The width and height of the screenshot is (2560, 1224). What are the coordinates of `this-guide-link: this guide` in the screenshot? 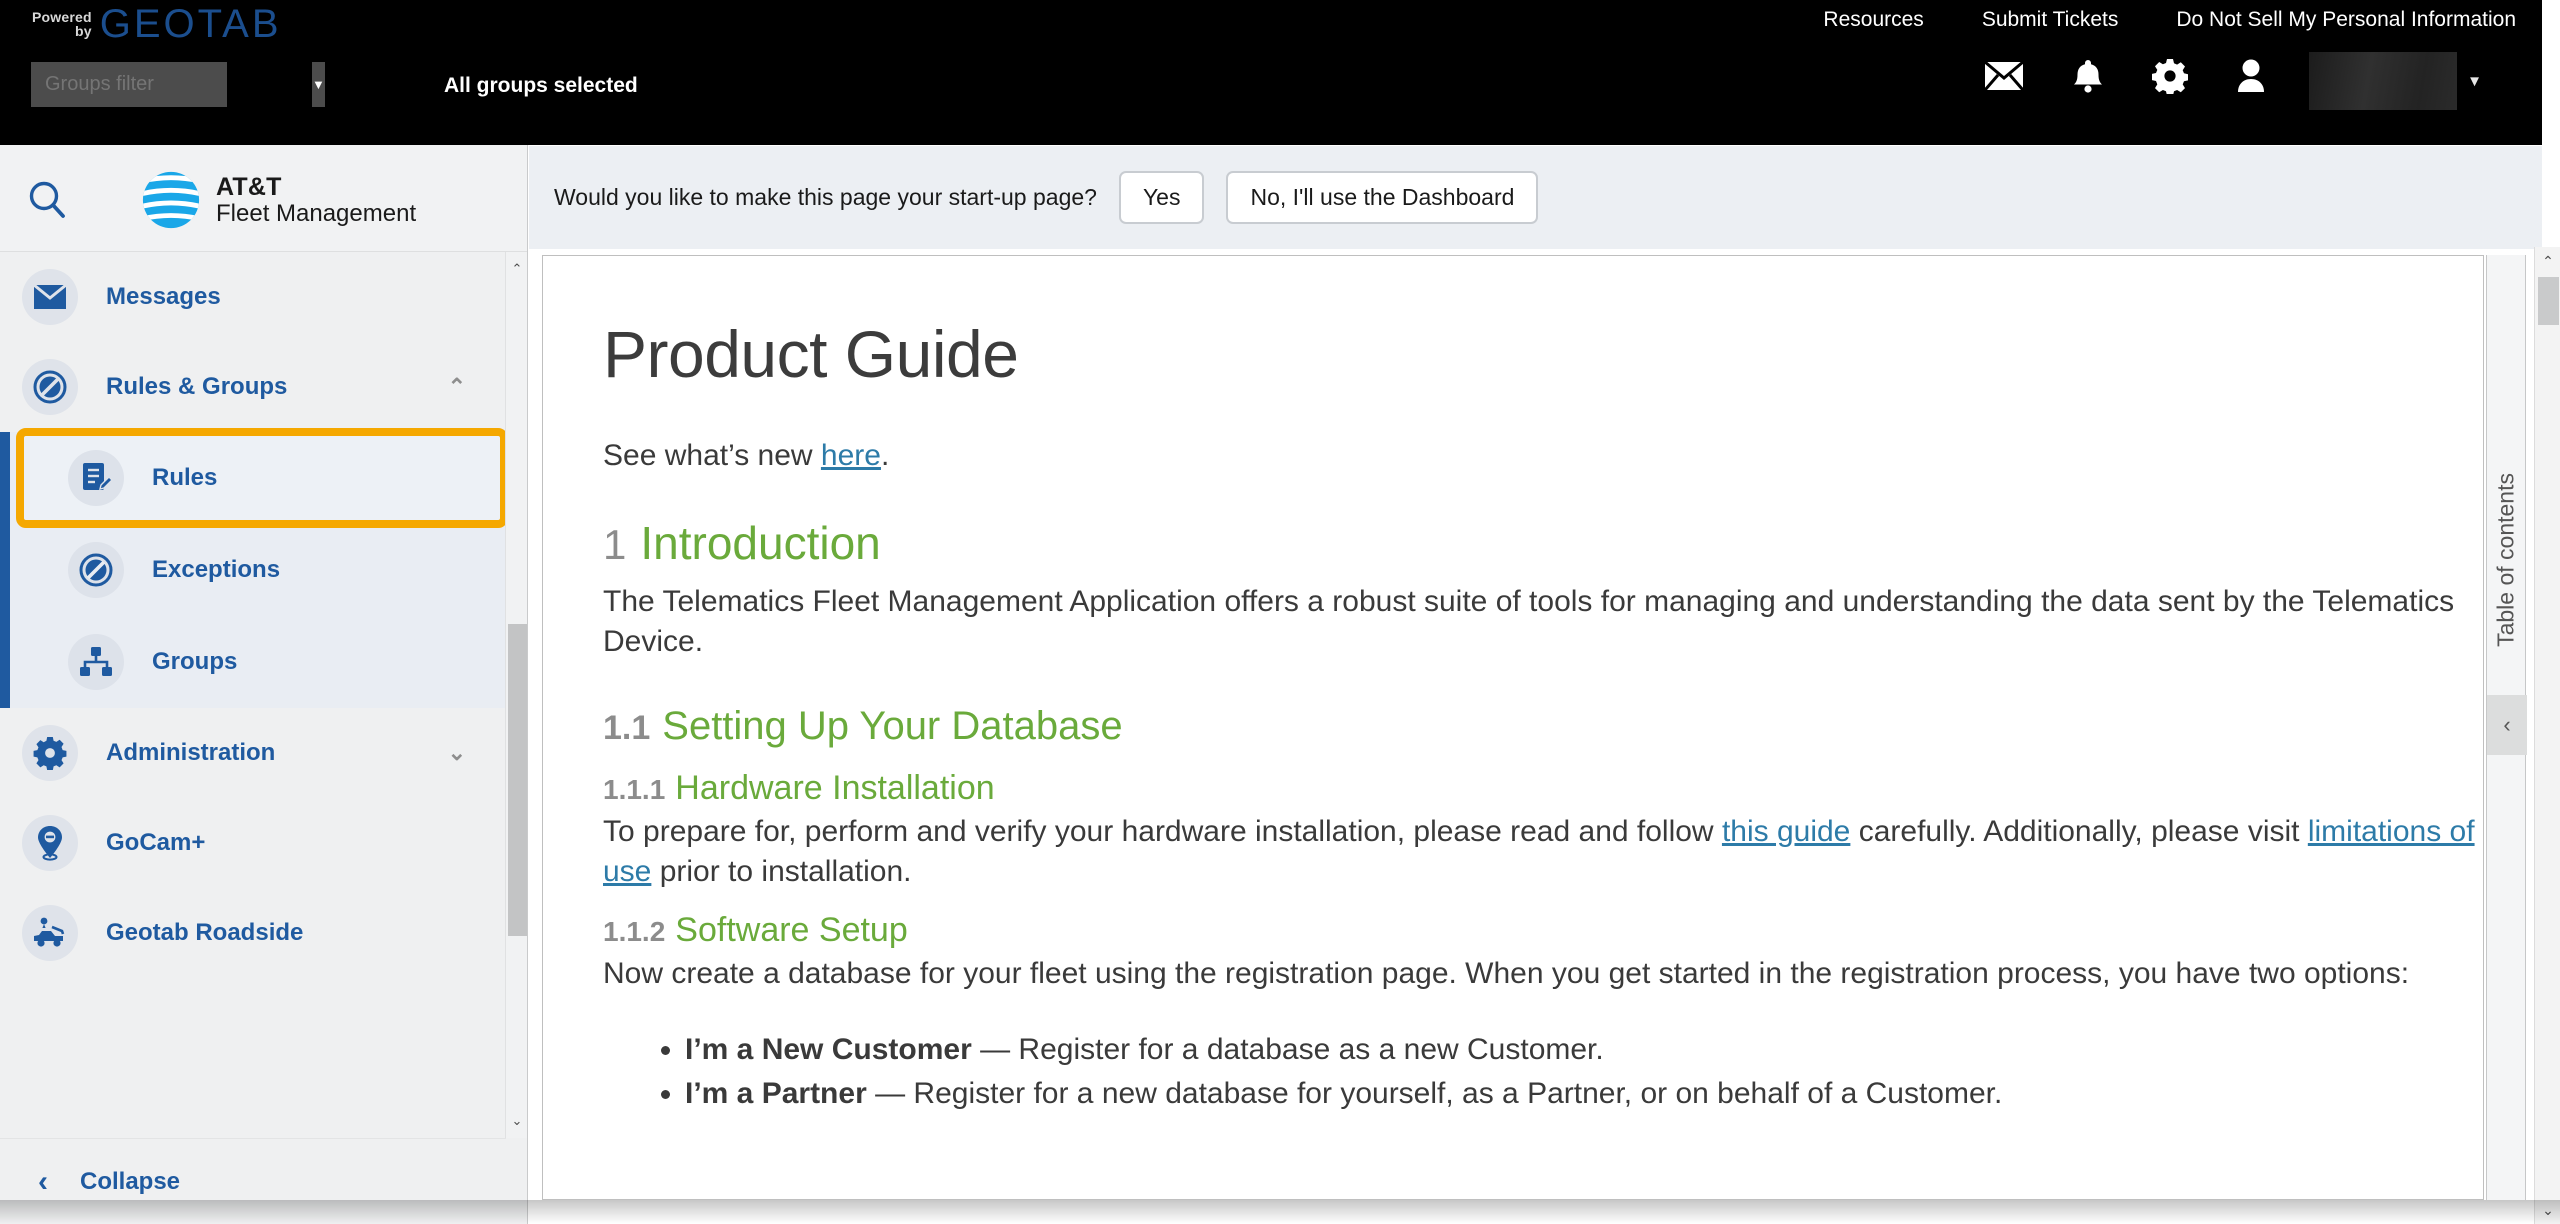 It's located at (1786, 831).